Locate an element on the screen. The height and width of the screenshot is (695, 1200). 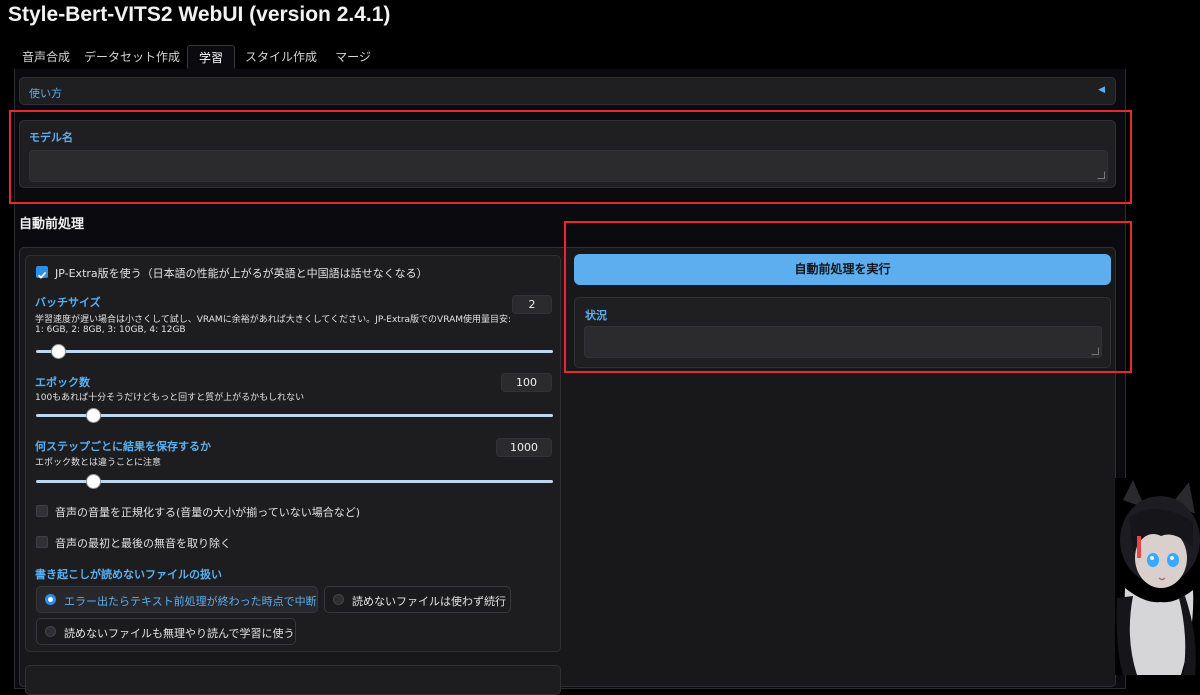
batch-size-label: バッチサイズ is located at coordinates (68, 302).